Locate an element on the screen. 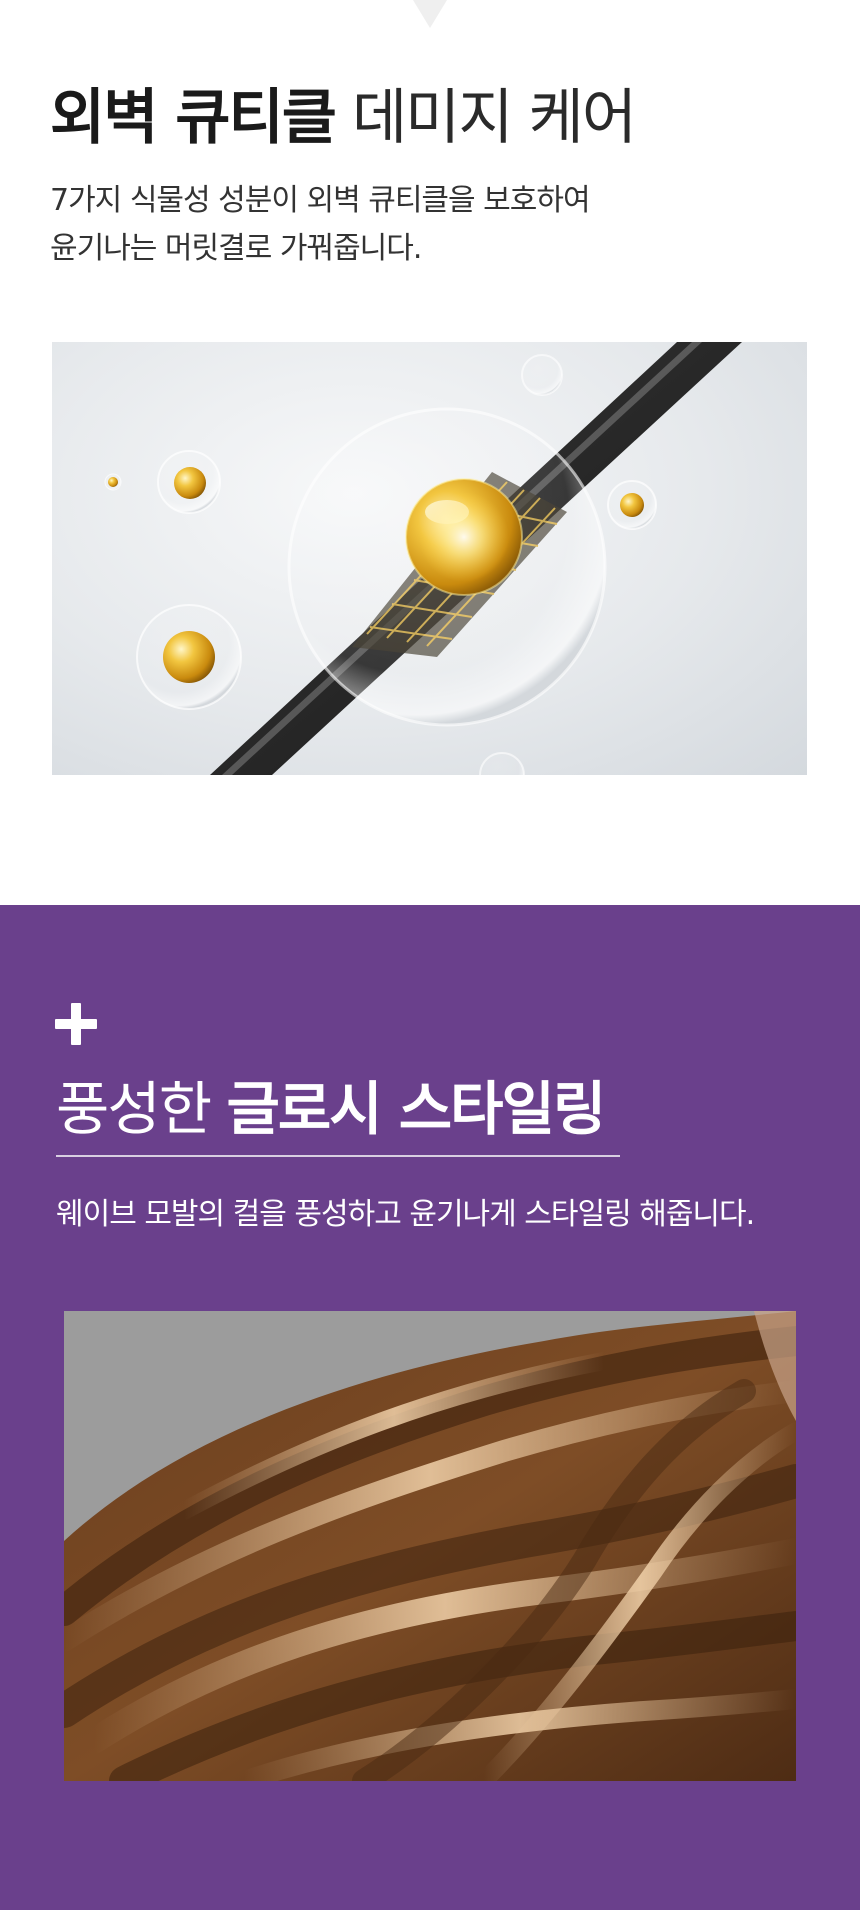 This screenshot has height=1910, width=860. cuticle-care-title-light: 데미지 케어 is located at coordinates (485, 118).